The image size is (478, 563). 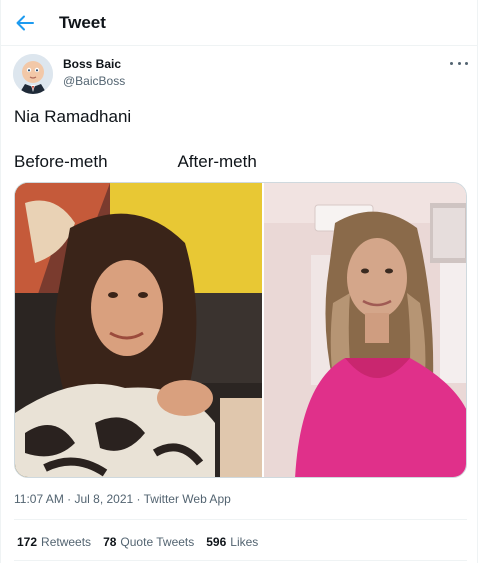 What do you see at coordinates (157, 542) in the screenshot?
I see `quote-tweets-label: Quote Tweets` at bounding box center [157, 542].